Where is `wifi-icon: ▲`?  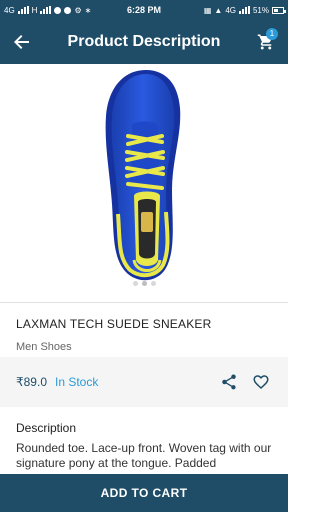 wifi-icon: ▲ is located at coordinates (218, 10).